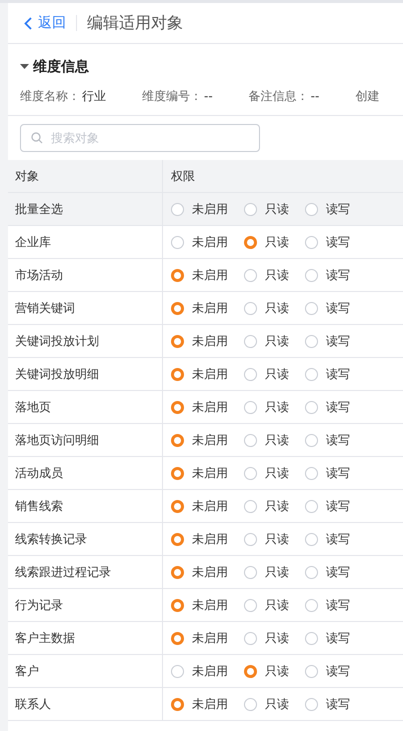 This screenshot has height=731, width=403. What do you see at coordinates (24, 67) in the screenshot?
I see `collapse-caret-icon` at bounding box center [24, 67].